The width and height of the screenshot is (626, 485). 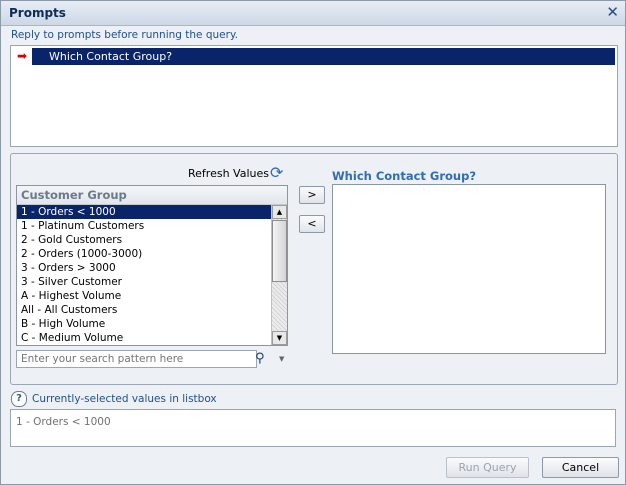 I want to click on close-icon: ✕, so click(x=612, y=12).